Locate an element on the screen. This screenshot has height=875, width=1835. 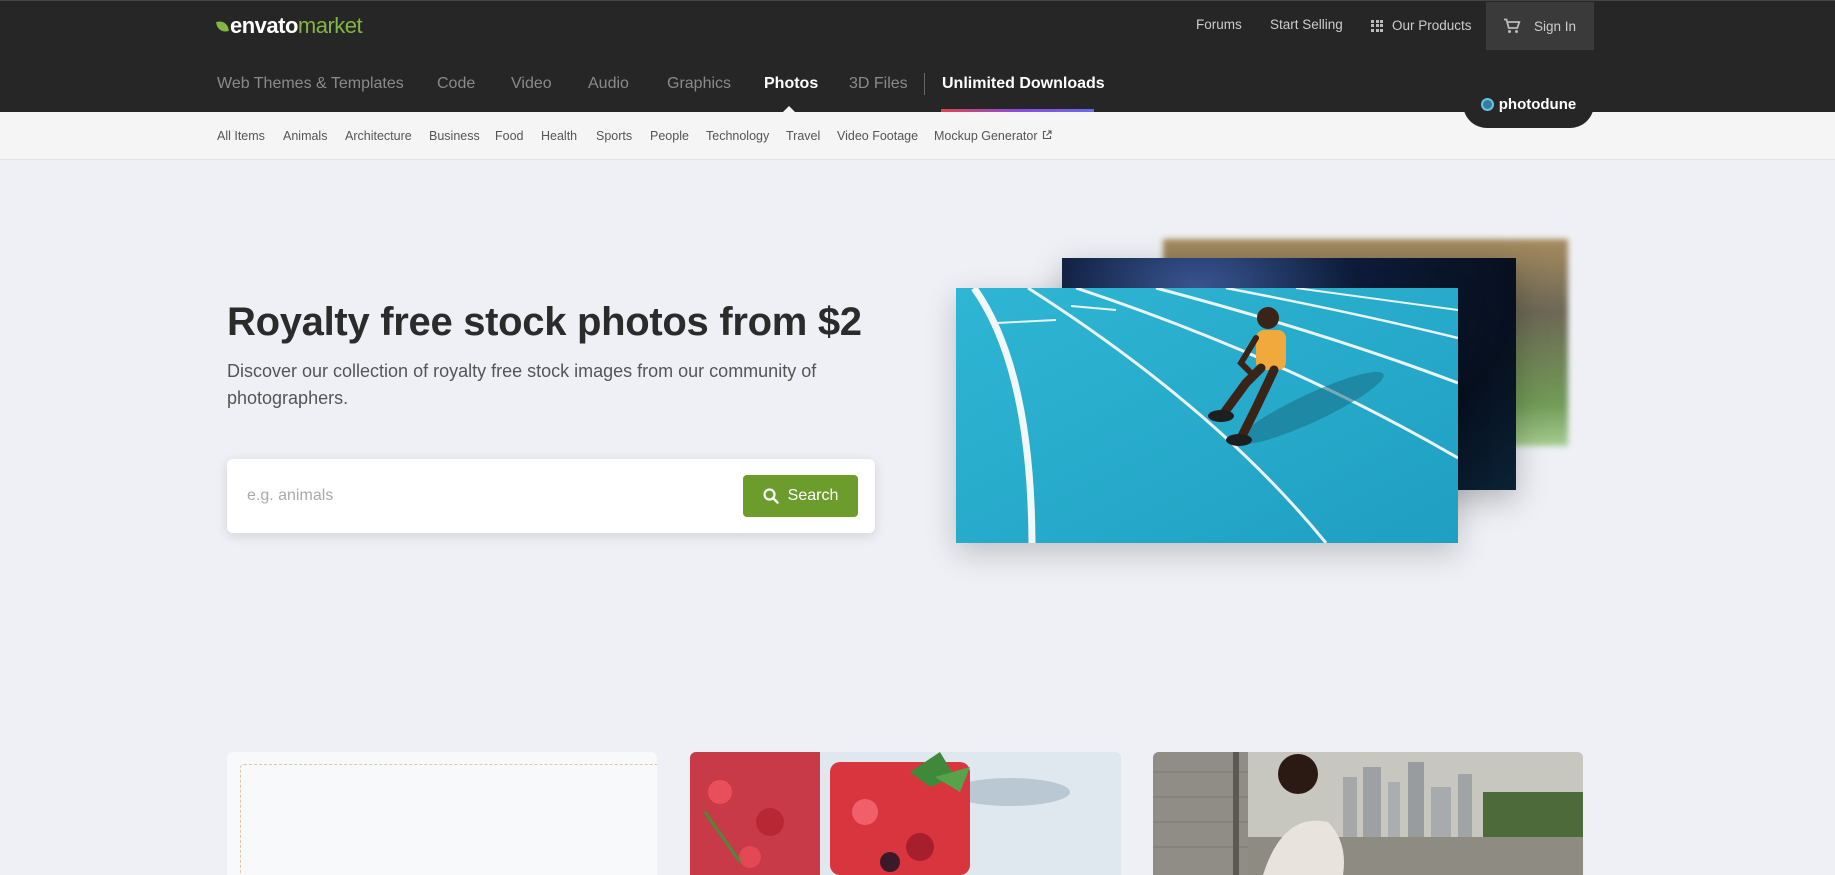
logo-word-market: market is located at coordinates (330, 25).